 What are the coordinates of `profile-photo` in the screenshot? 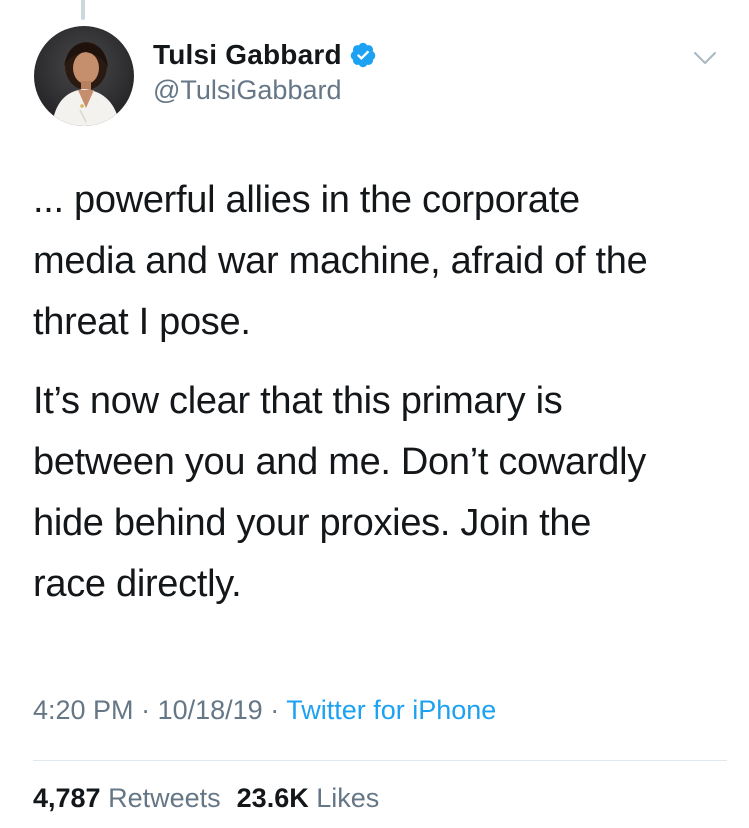 It's located at (84, 76).